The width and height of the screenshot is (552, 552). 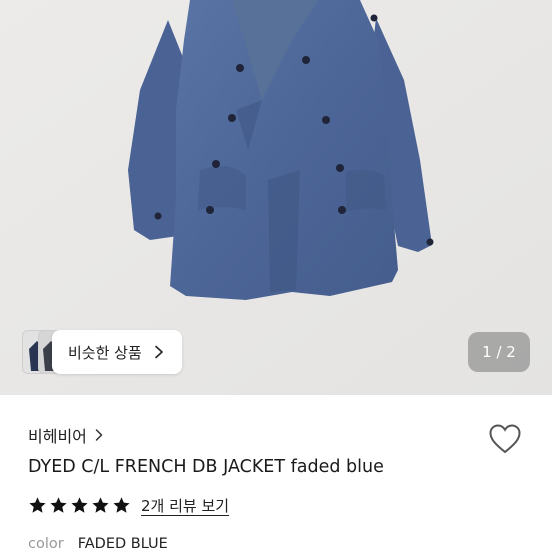 I want to click on attribute-row: color FADED BLUE, so click(x=98, y=544).